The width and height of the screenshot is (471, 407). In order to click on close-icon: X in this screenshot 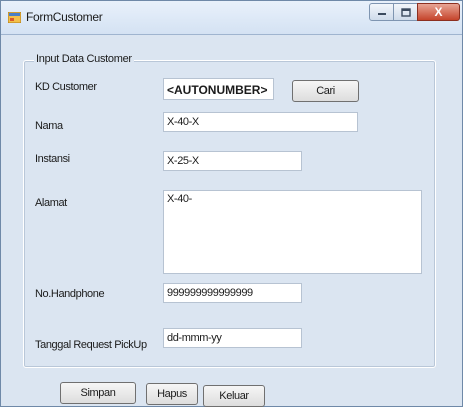, I will do `click(438, 12)`.